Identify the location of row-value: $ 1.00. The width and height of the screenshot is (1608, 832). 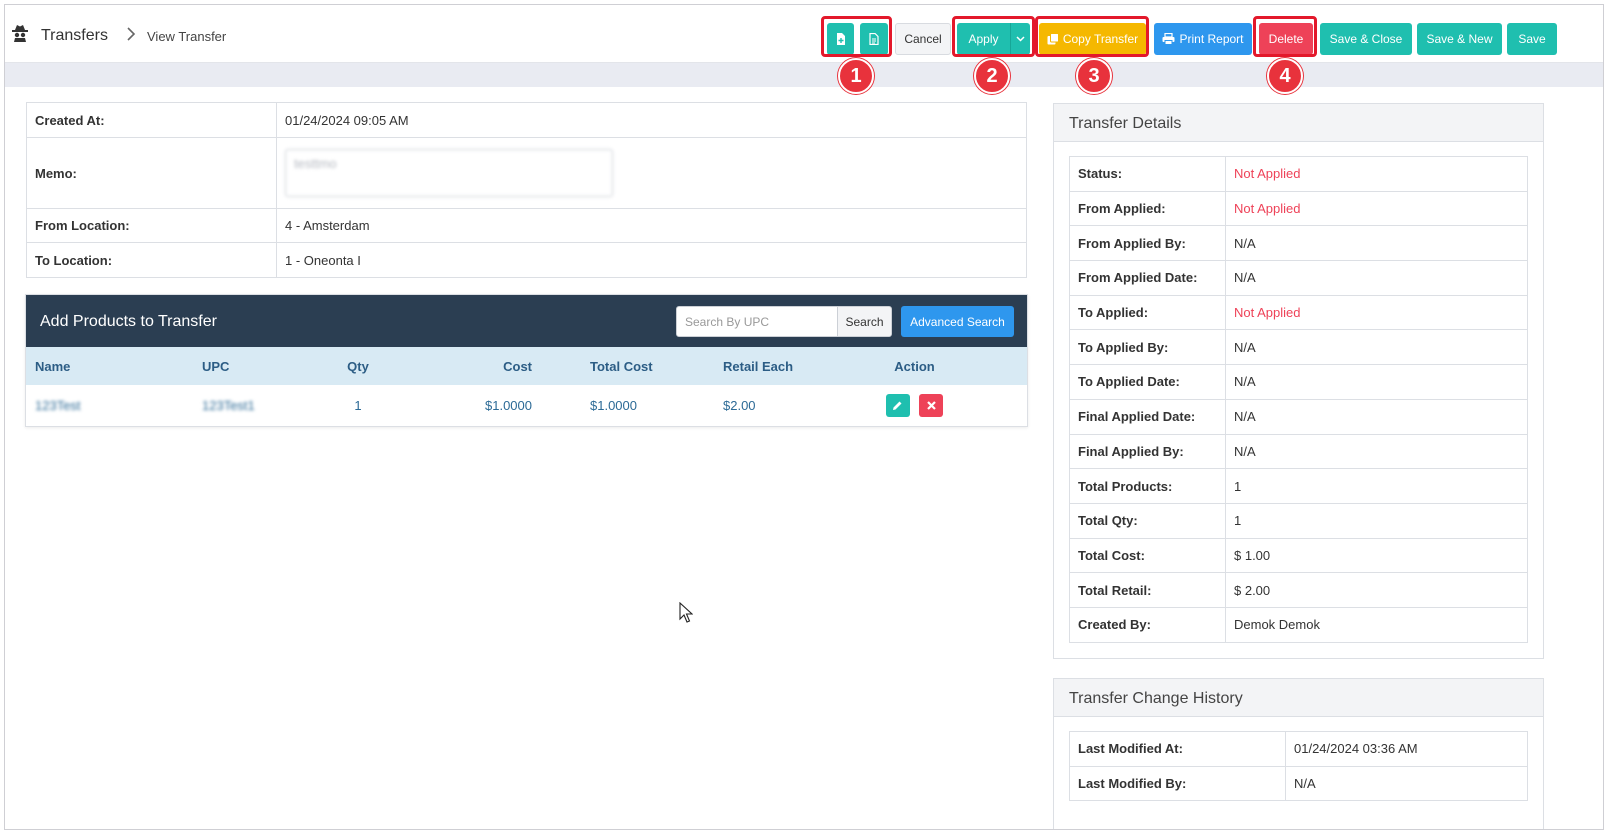
(1376, 555).